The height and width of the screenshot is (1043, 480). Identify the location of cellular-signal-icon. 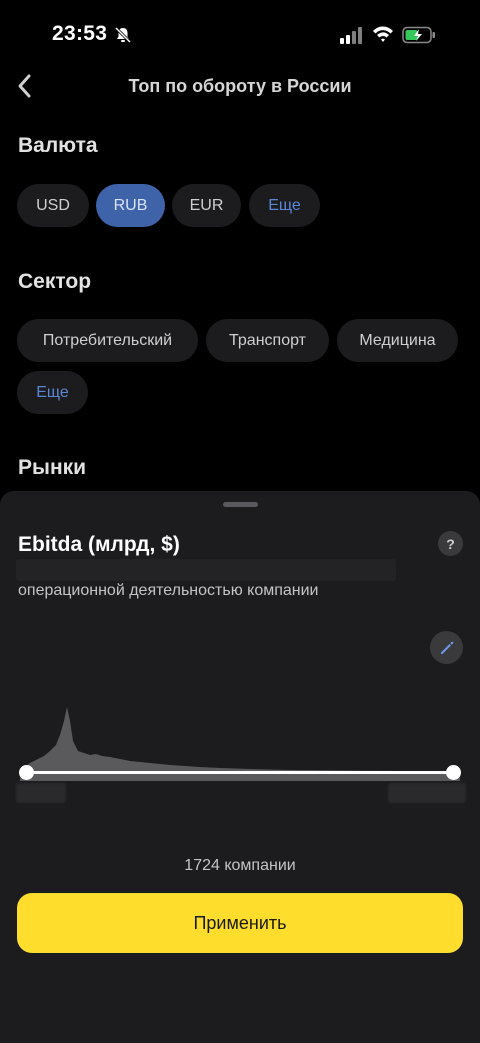
(351, 35).